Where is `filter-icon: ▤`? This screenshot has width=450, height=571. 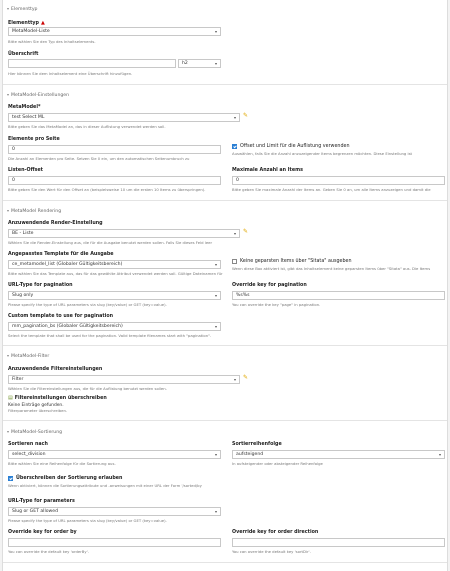 filter-icon: ▤ is located at coordinates (10, 398).